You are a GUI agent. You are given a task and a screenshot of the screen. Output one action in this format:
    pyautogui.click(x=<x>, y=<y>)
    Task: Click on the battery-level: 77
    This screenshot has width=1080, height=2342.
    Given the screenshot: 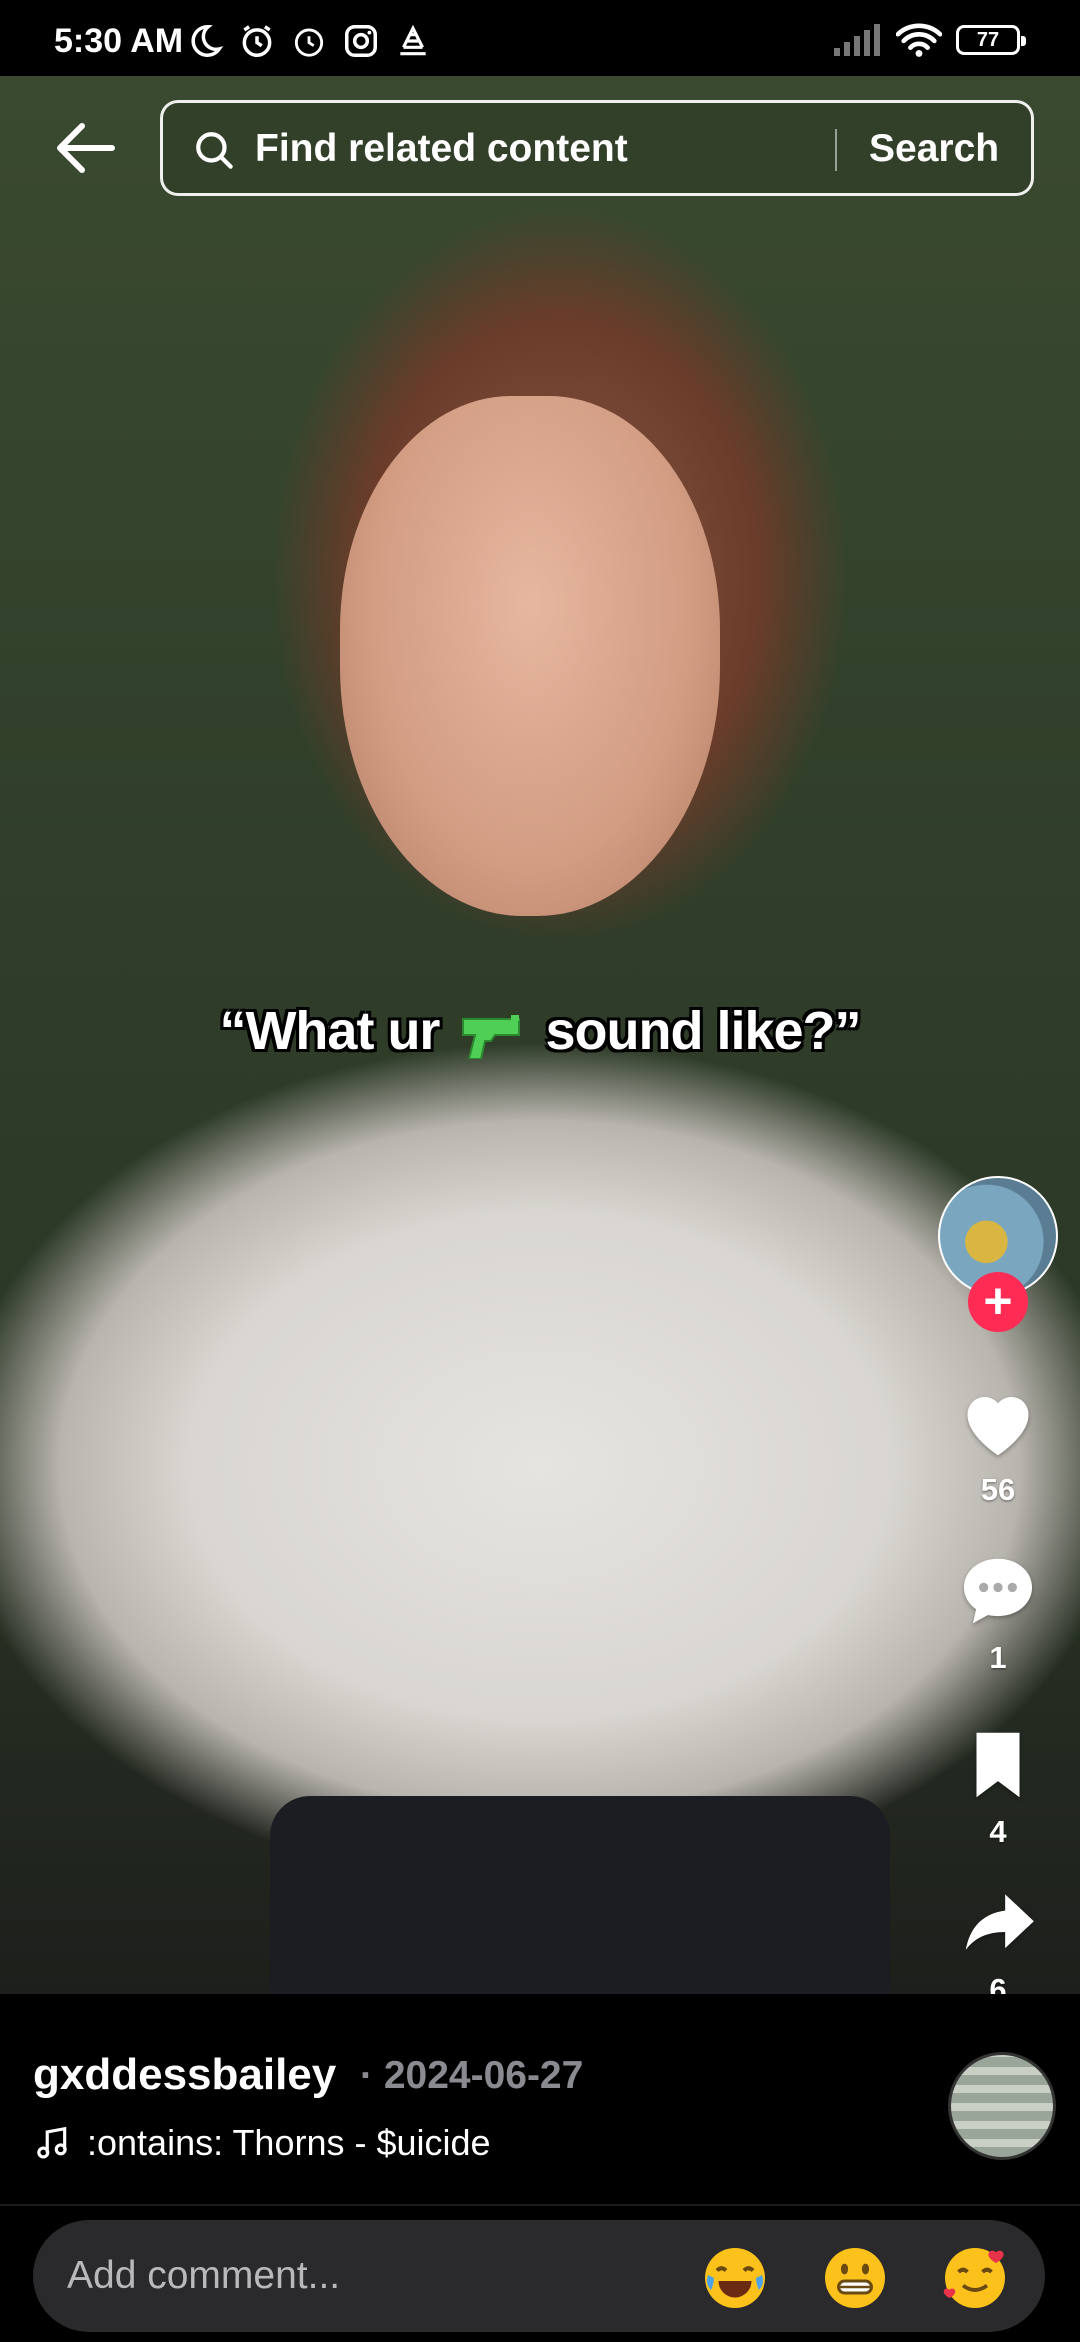 What is the action you would take?
    pyautogui.click(x=988, y=39)
    